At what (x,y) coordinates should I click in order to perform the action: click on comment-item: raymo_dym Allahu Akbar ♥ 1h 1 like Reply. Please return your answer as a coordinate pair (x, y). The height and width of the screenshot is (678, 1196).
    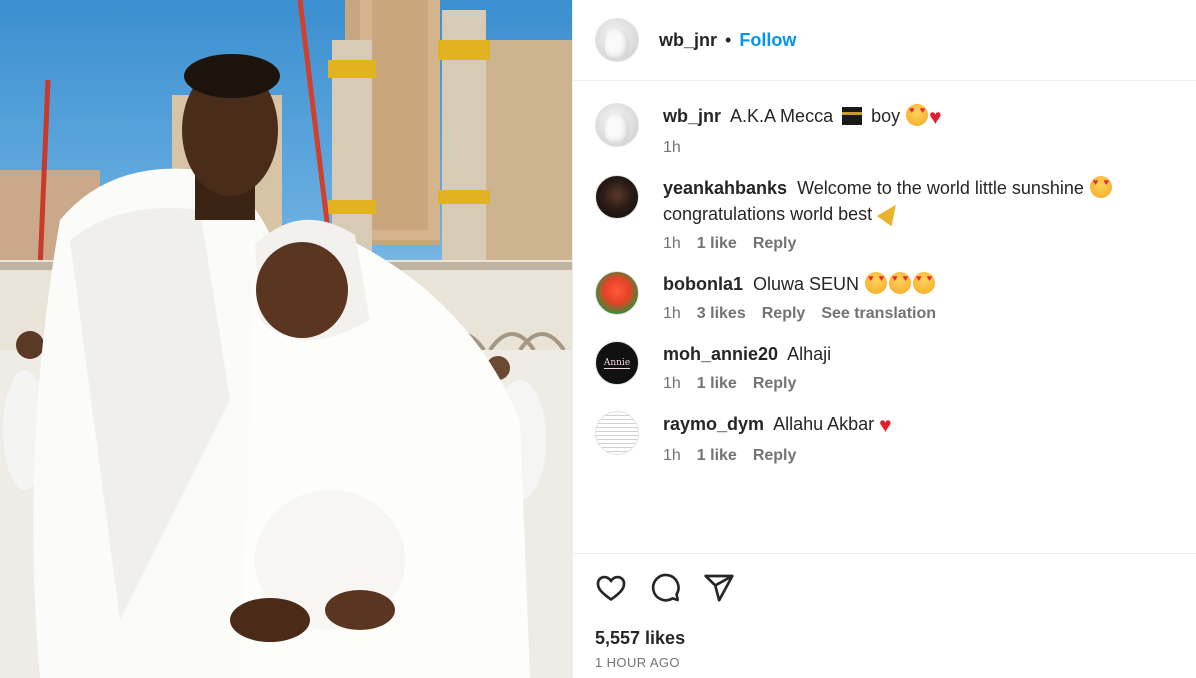
    Looking at the image, I should click on (884, 438).